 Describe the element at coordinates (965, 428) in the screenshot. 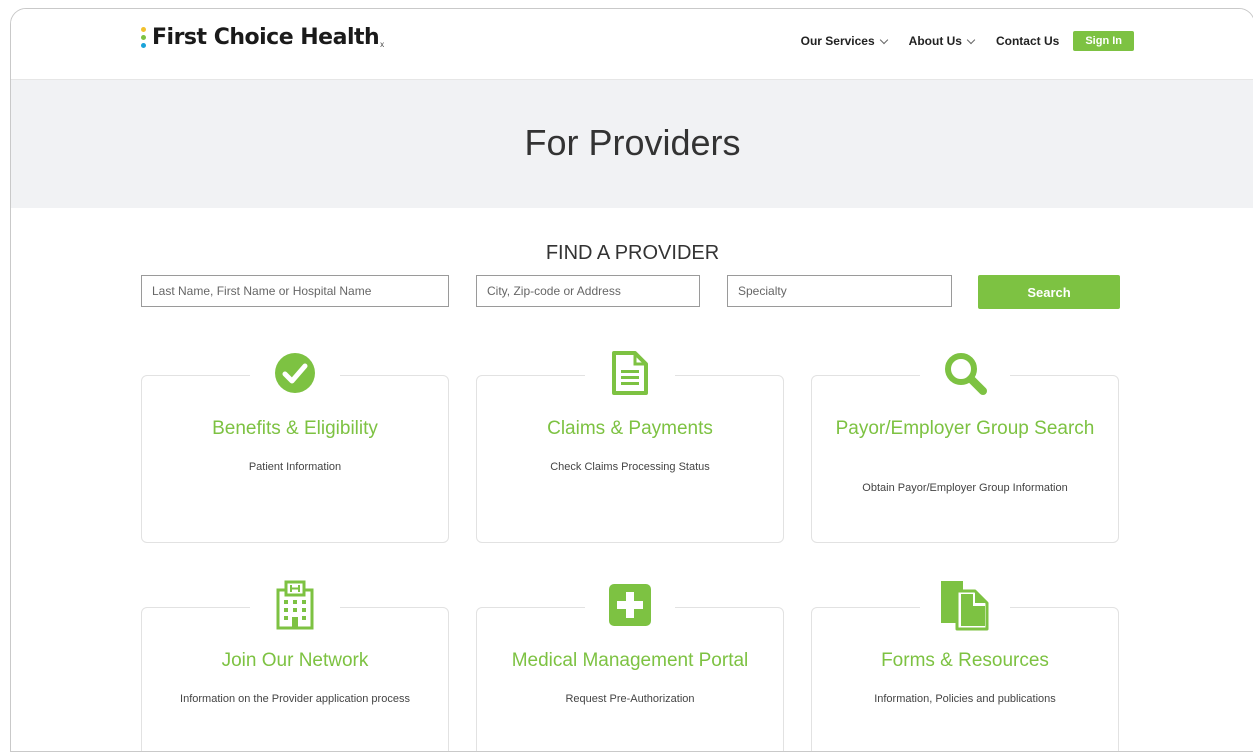

I see `card-title: Payor/Employer Group Search` at that location.